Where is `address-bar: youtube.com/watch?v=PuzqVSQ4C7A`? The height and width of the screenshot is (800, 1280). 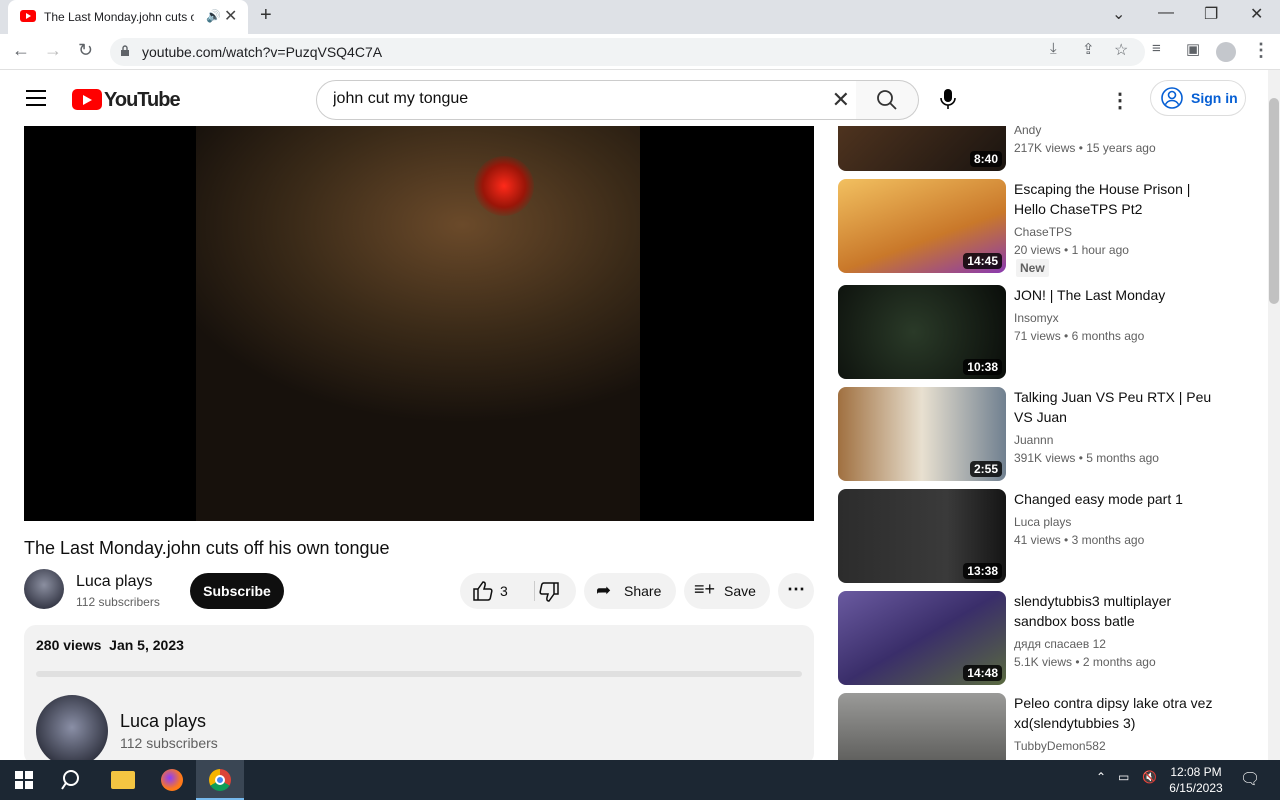 address-bar: youtube.com/watch?v=PuzqVSQ4C7A is located at coordinates (627, 52).